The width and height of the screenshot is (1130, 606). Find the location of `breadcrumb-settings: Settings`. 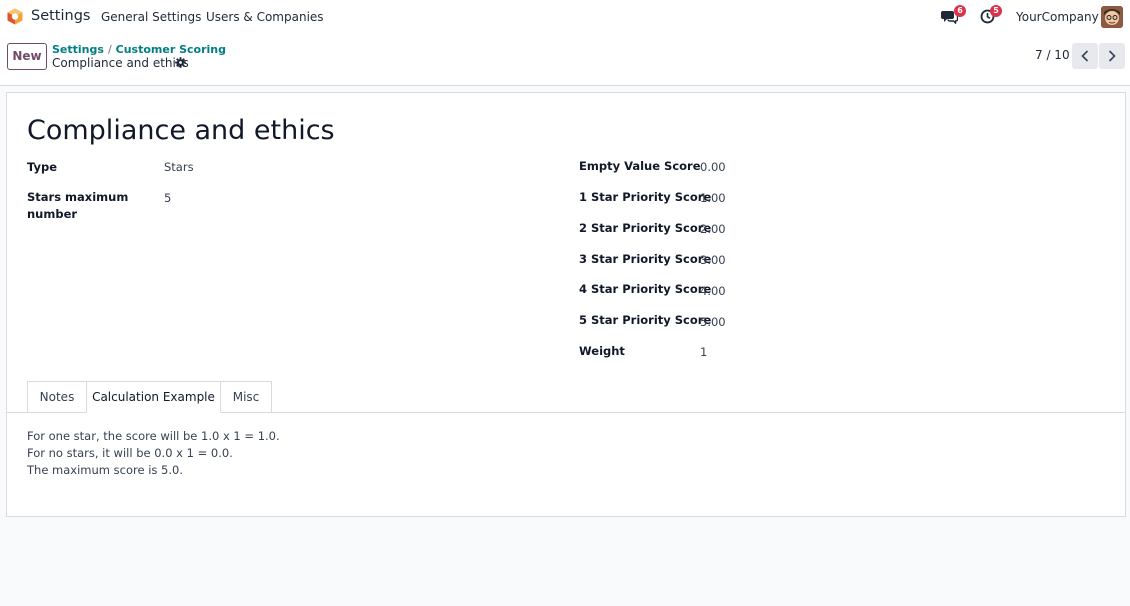

breadcrumb-settings: Settings is located at coordinates (78, 49).